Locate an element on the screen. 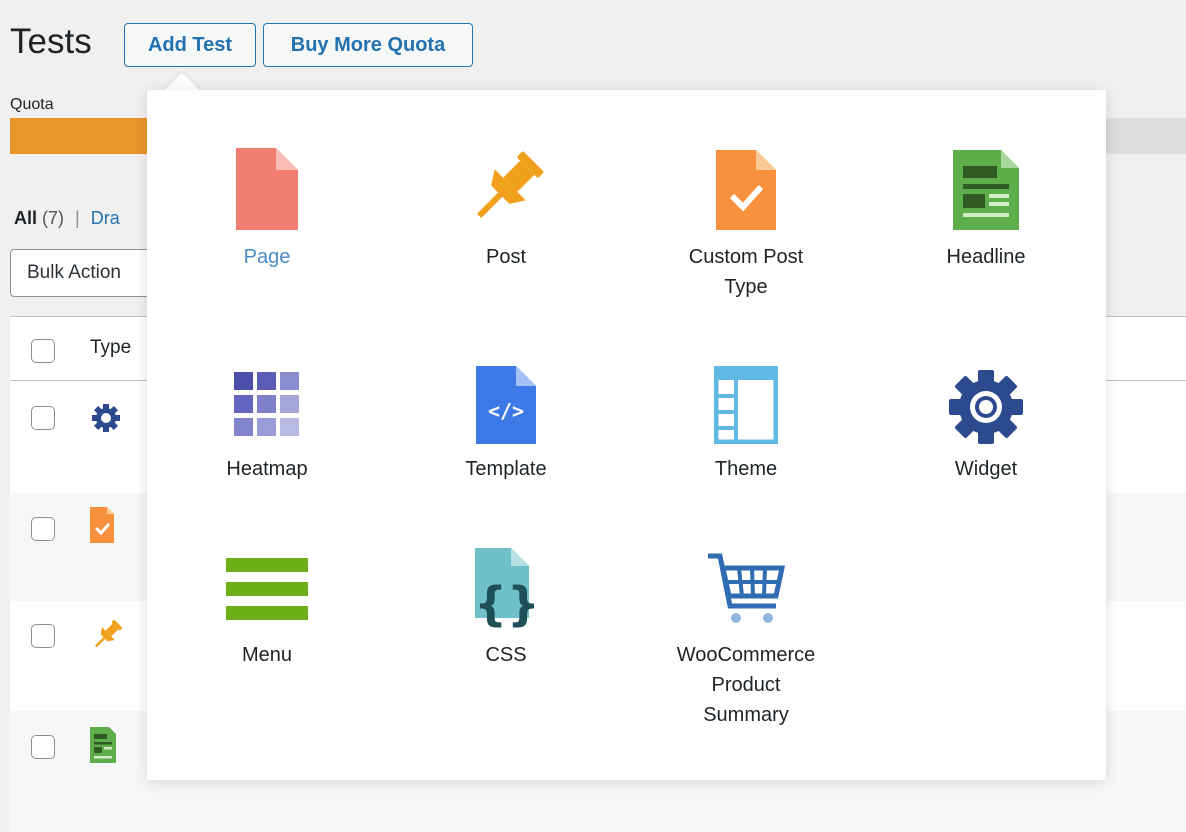 The height and width of the screenshot is (832, 1186). filter-drafts-link: Dra is located at coordinates (105, 218).